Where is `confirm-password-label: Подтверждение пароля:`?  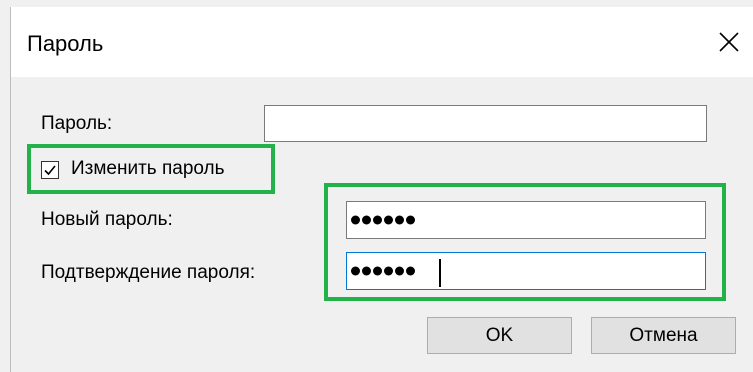
confirm-password-label: Подтверждение пароля: is located at coordinates (148, 272).